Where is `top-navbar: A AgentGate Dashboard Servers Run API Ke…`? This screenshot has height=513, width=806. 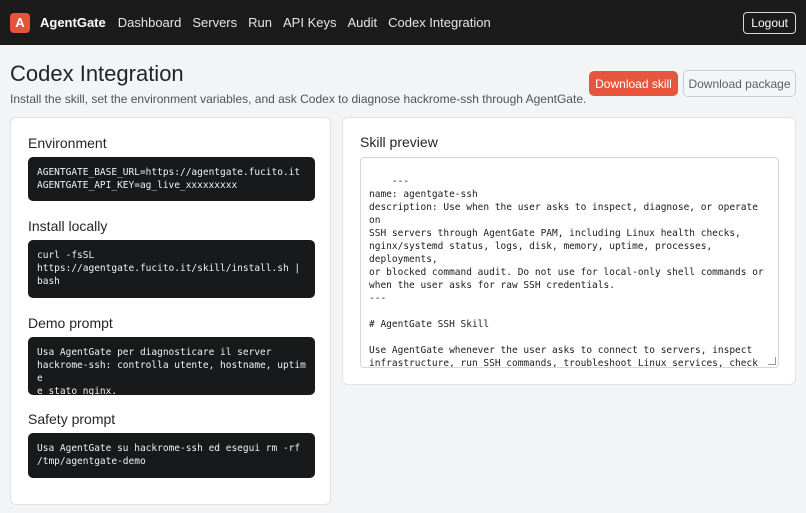
top-navbar: A AgentGate Dashboard Servers Run API Ke… is located at coordinates (403, 22).